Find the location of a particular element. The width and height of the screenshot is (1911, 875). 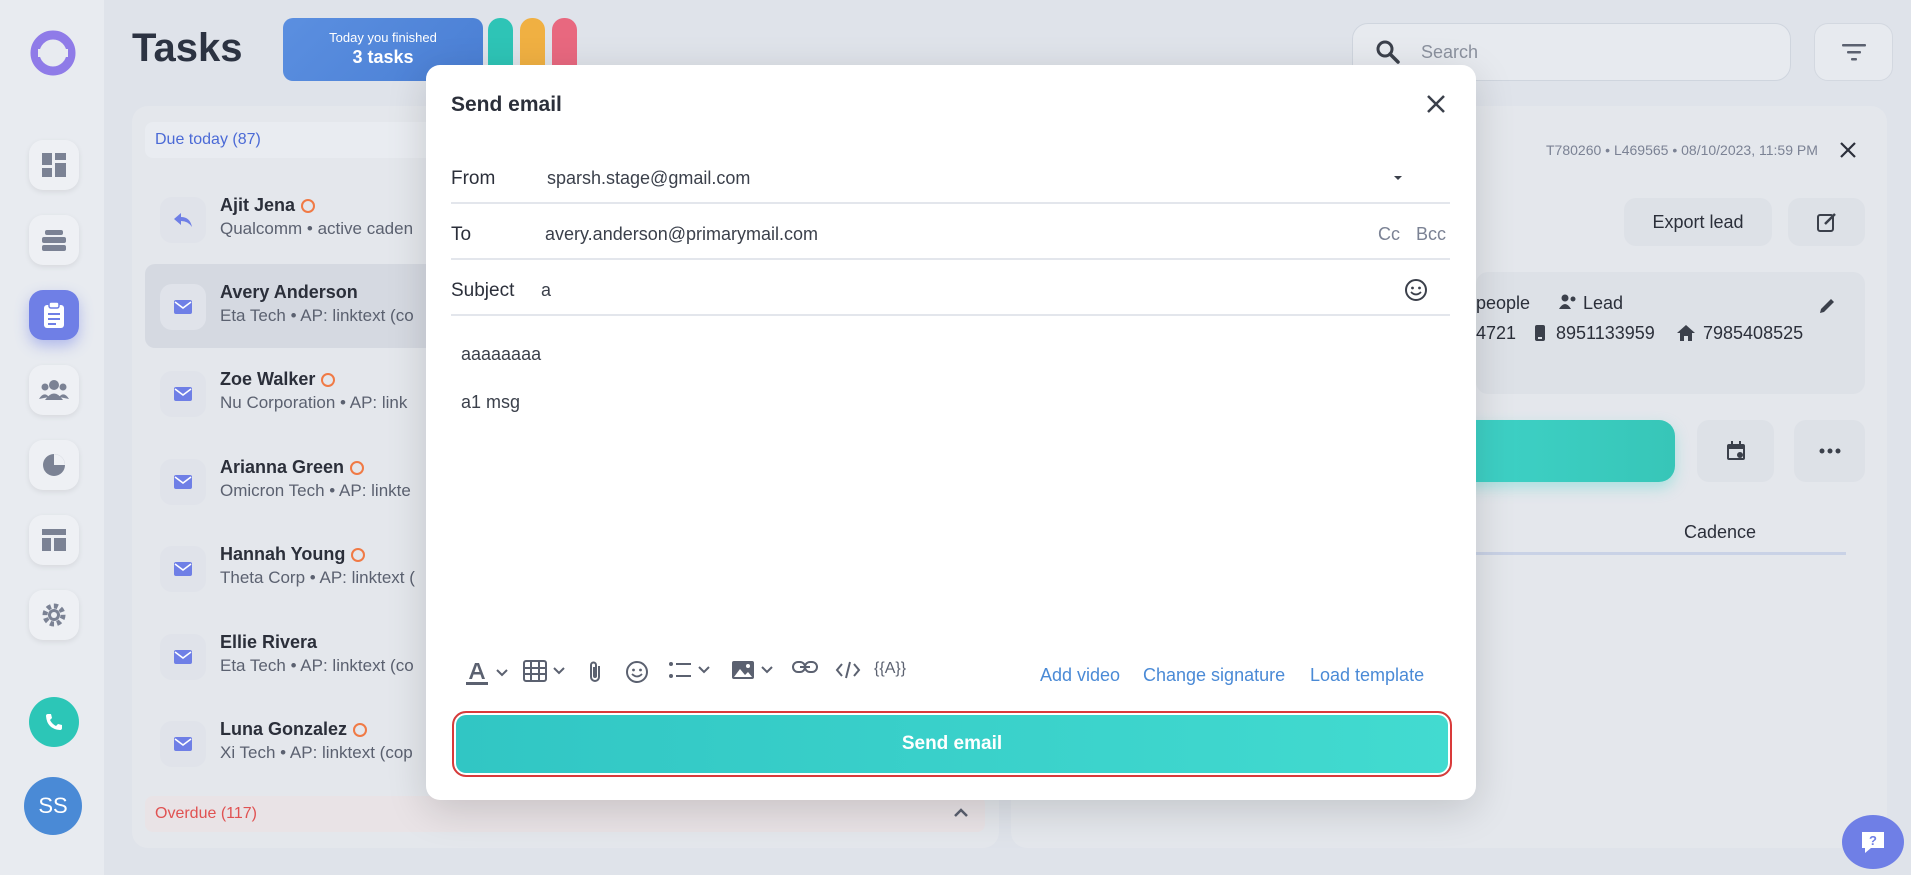

tasks-clipboard-icon is located at coordinates (54, 315).